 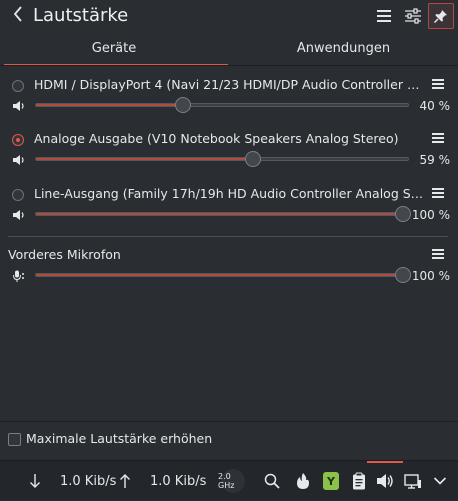 I want to click on clipboard-icon, so click(x=359, y=481).